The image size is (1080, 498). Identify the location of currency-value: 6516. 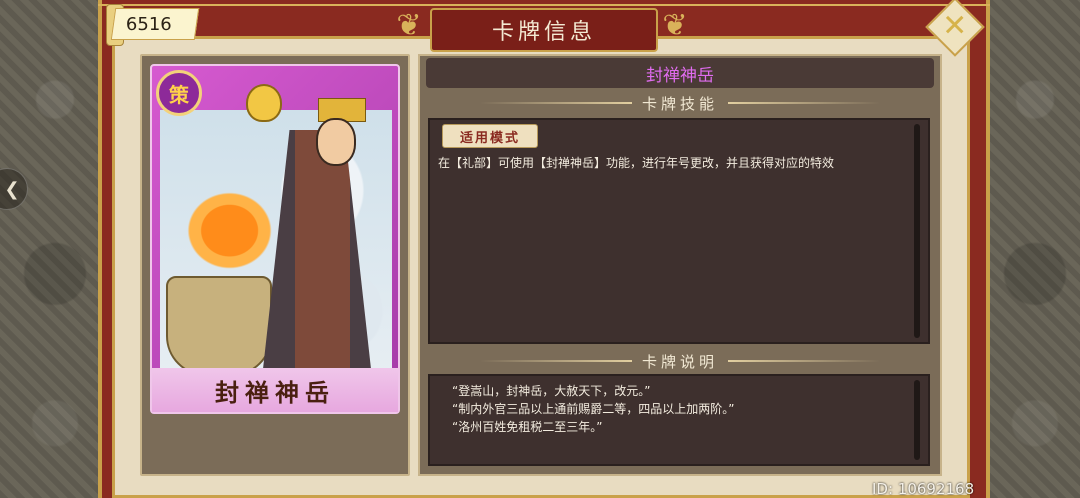
(149, 24).